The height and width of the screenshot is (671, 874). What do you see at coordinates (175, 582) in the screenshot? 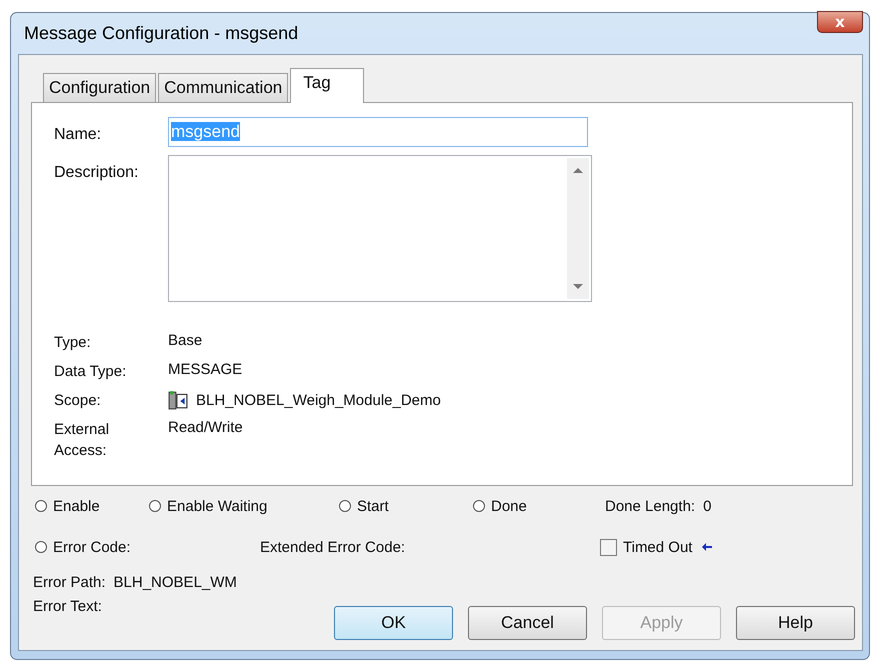
I see `status-value: BLH_NOBEL_WM` at bounding box center [175, 582].